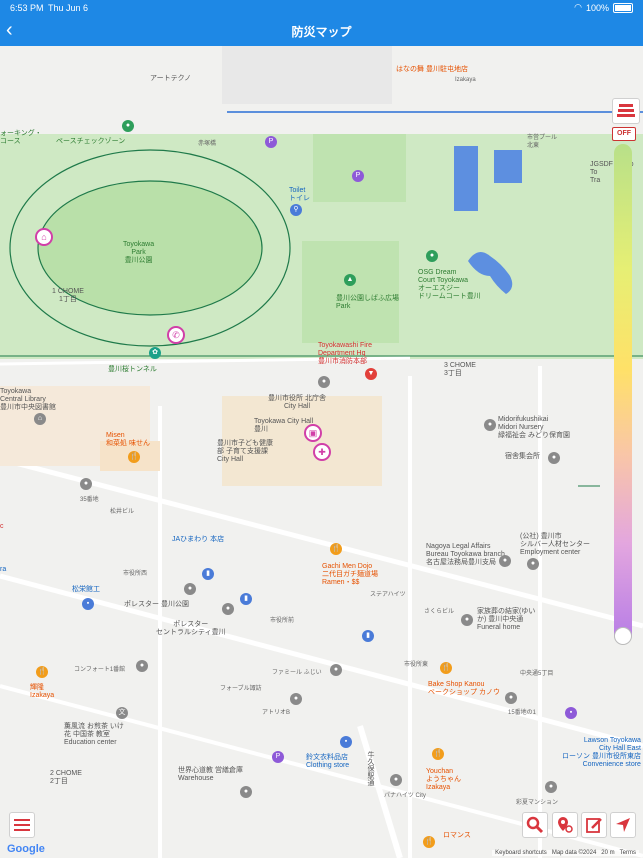  I want to click on shukusha-pin-icon: ●, so click(554, 458).